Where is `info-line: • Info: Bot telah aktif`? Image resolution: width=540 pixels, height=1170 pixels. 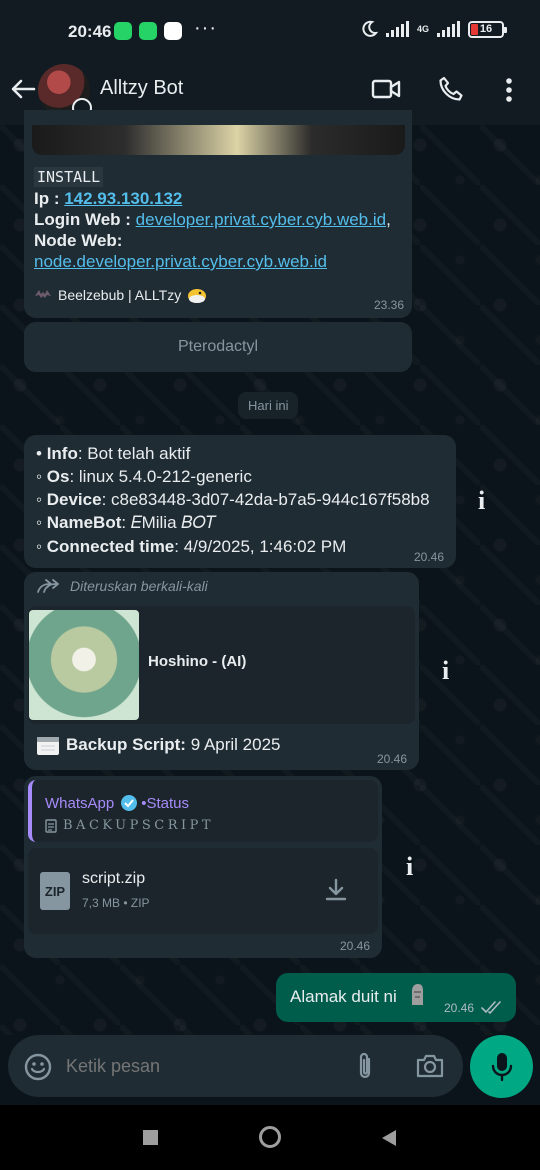
info-line: • Info: Bot telah aktif is located at coordinates (113, 454).